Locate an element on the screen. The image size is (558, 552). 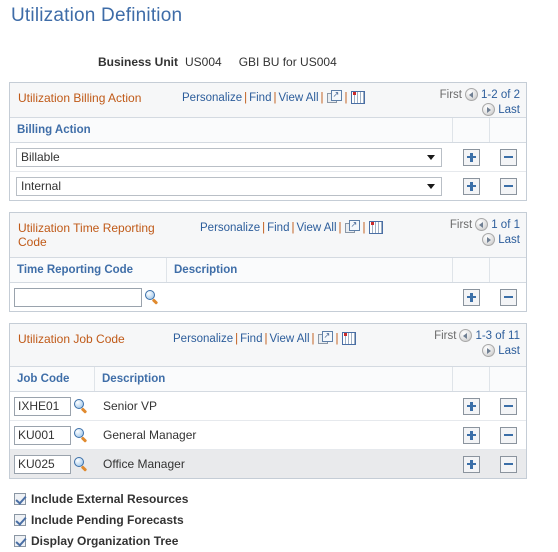
cell-time-reporting-code is located at coordinates (88, 297).